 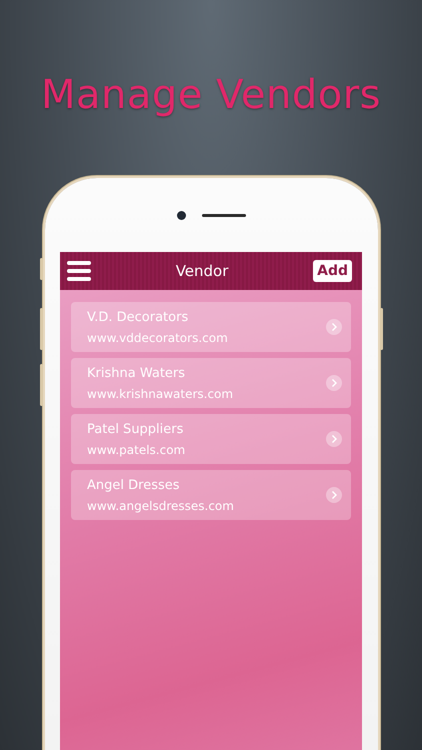 I want to click on menu-icon, so click(x=79, y=271).